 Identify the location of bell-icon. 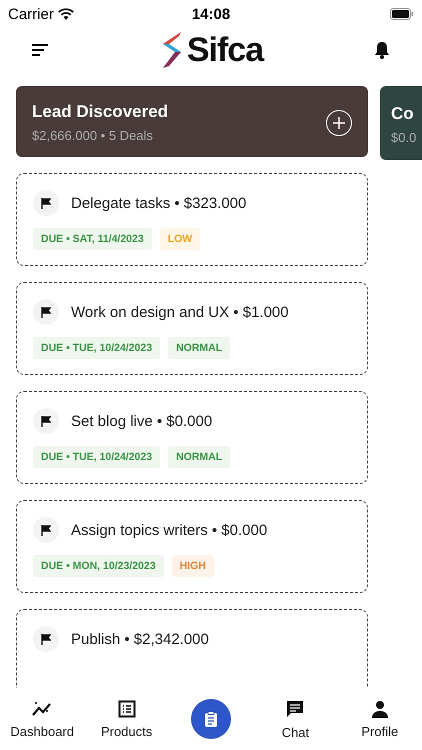
(382, 50).